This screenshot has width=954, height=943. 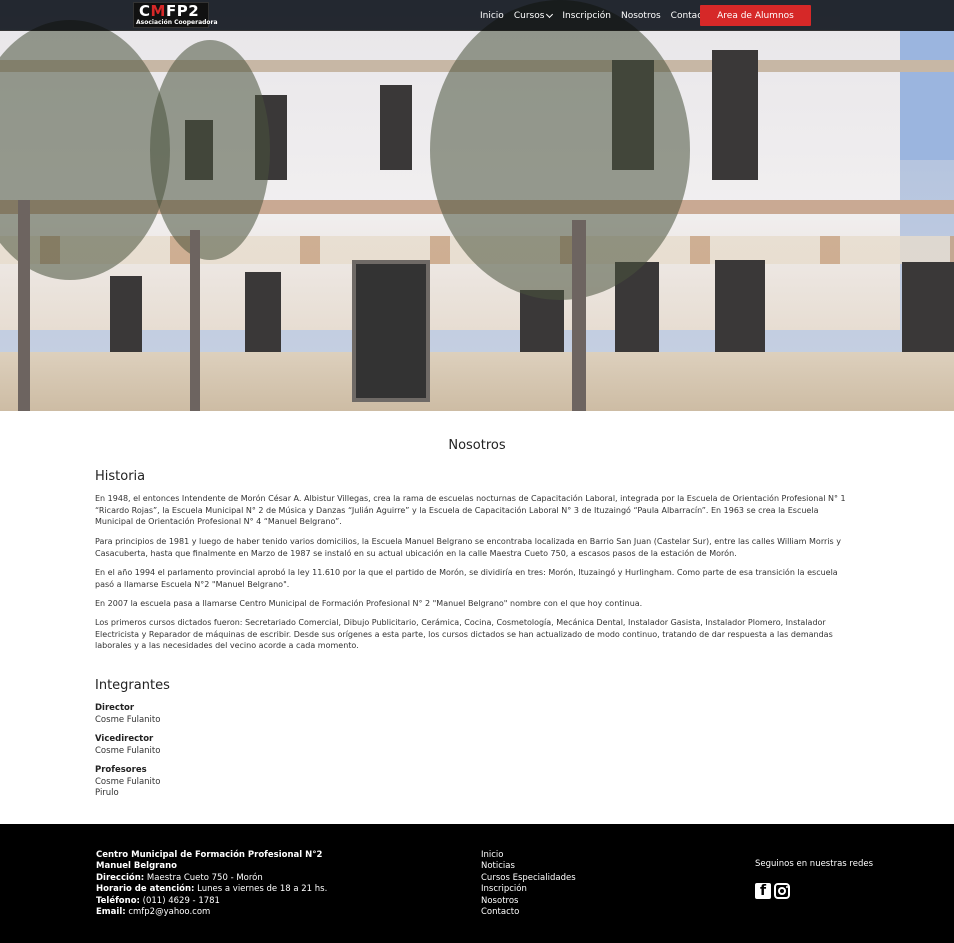 I want to click on area-alumnos-button: Area de Alumnos, so click(x=755, y=15).